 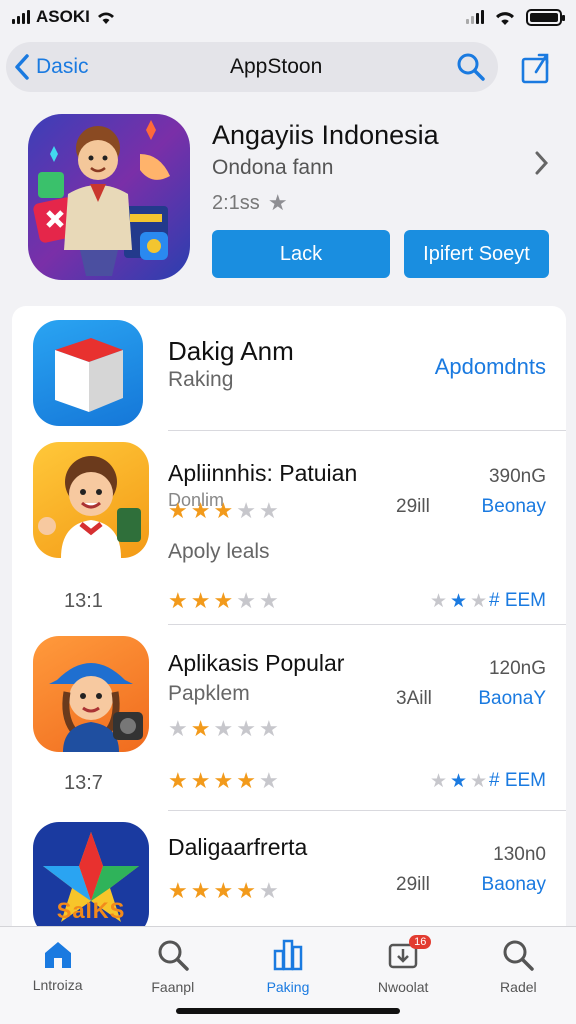 I want to click on featured-title: Dakig Anm, so click(x=231, y=351).